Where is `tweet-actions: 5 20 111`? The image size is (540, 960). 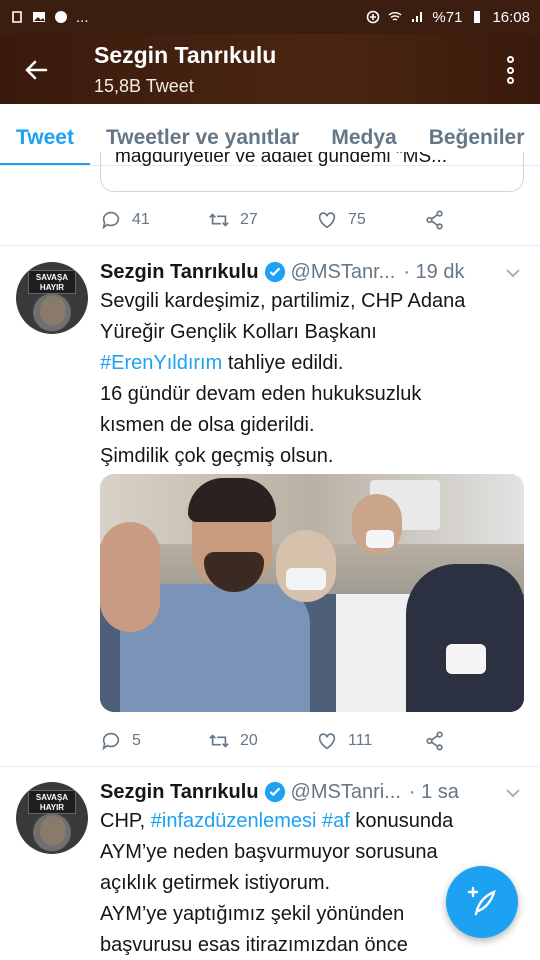 tweet-actions: 5 20 111 is located at coordinates (290, 741).